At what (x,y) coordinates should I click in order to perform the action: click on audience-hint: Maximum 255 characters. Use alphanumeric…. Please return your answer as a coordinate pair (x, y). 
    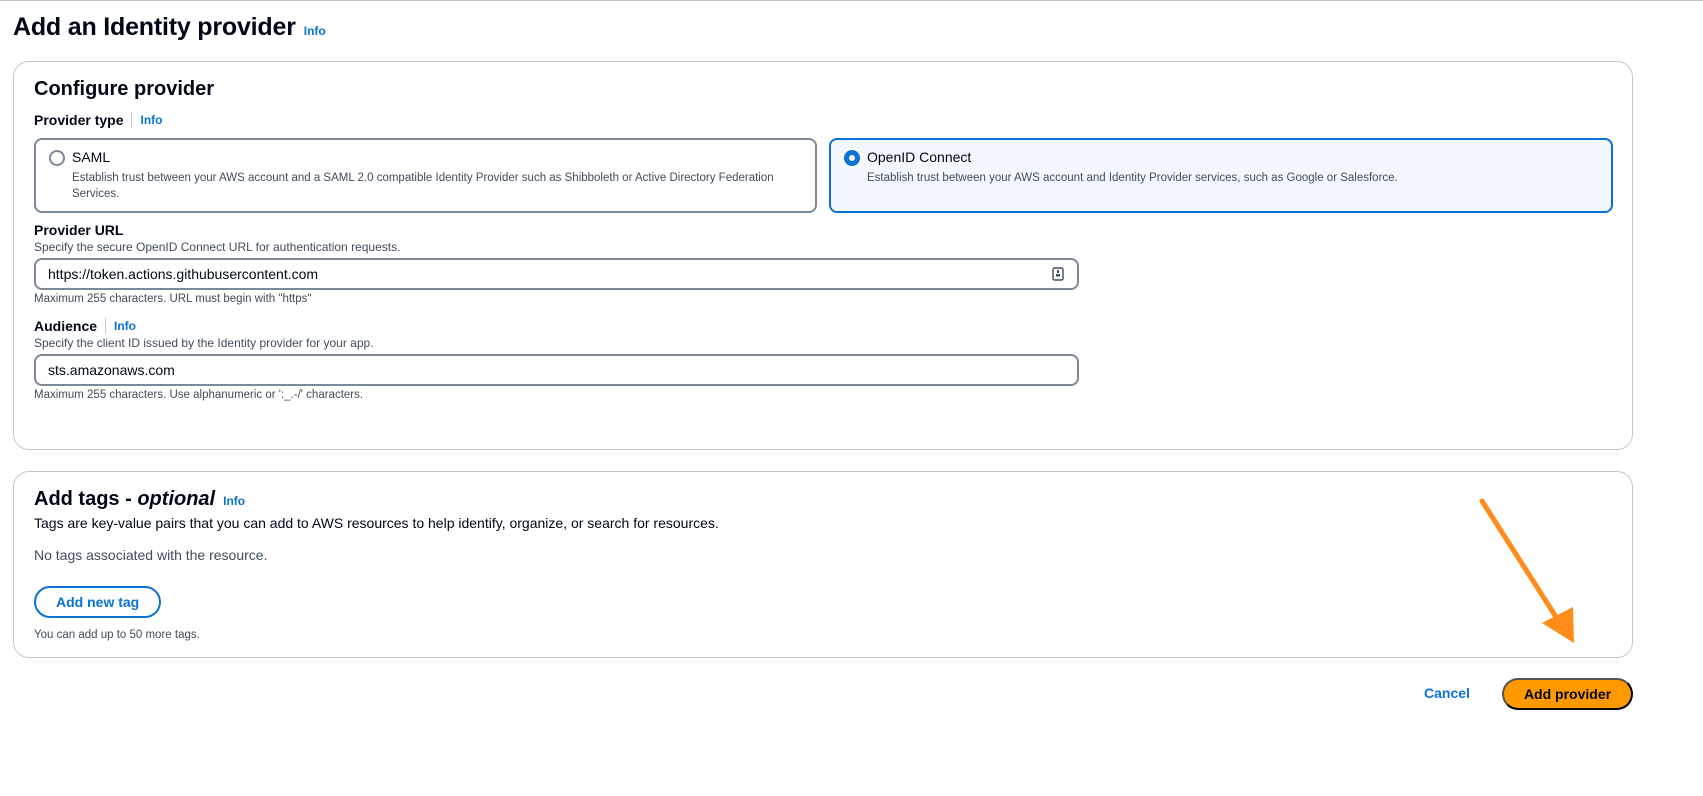
    Looking at the image, I should click on (199, 395).